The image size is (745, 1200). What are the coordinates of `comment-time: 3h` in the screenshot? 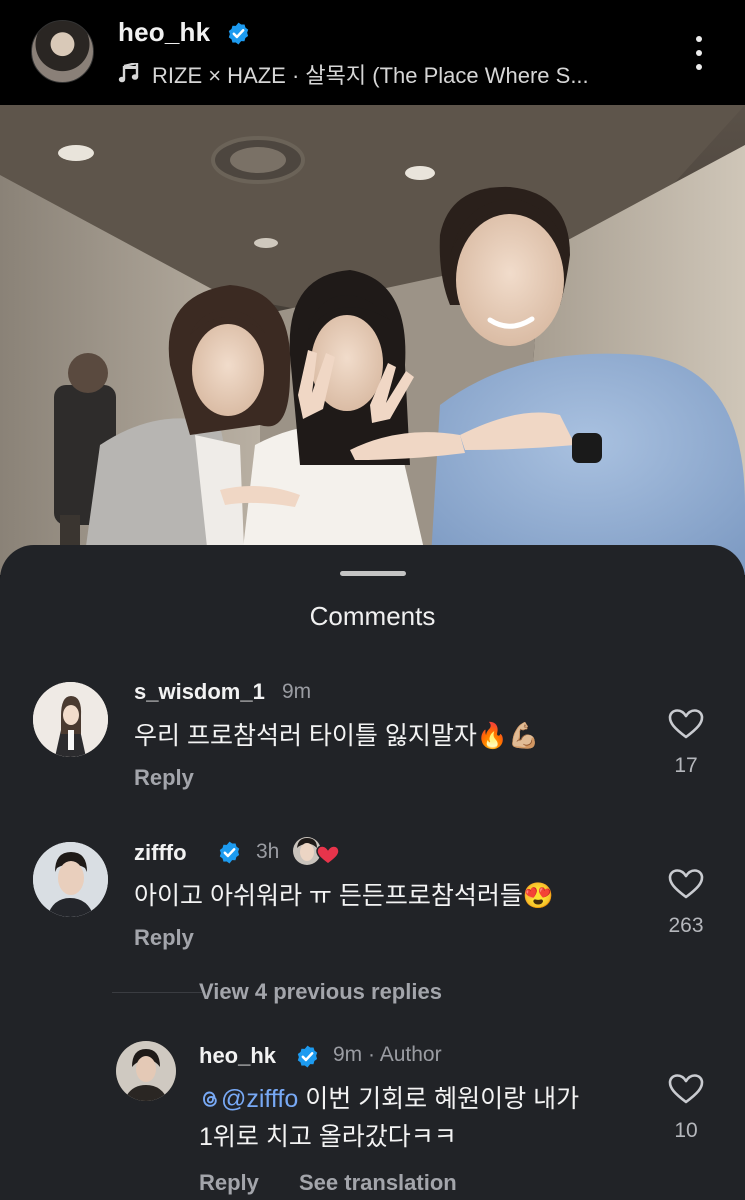 It's located at (268, 851).